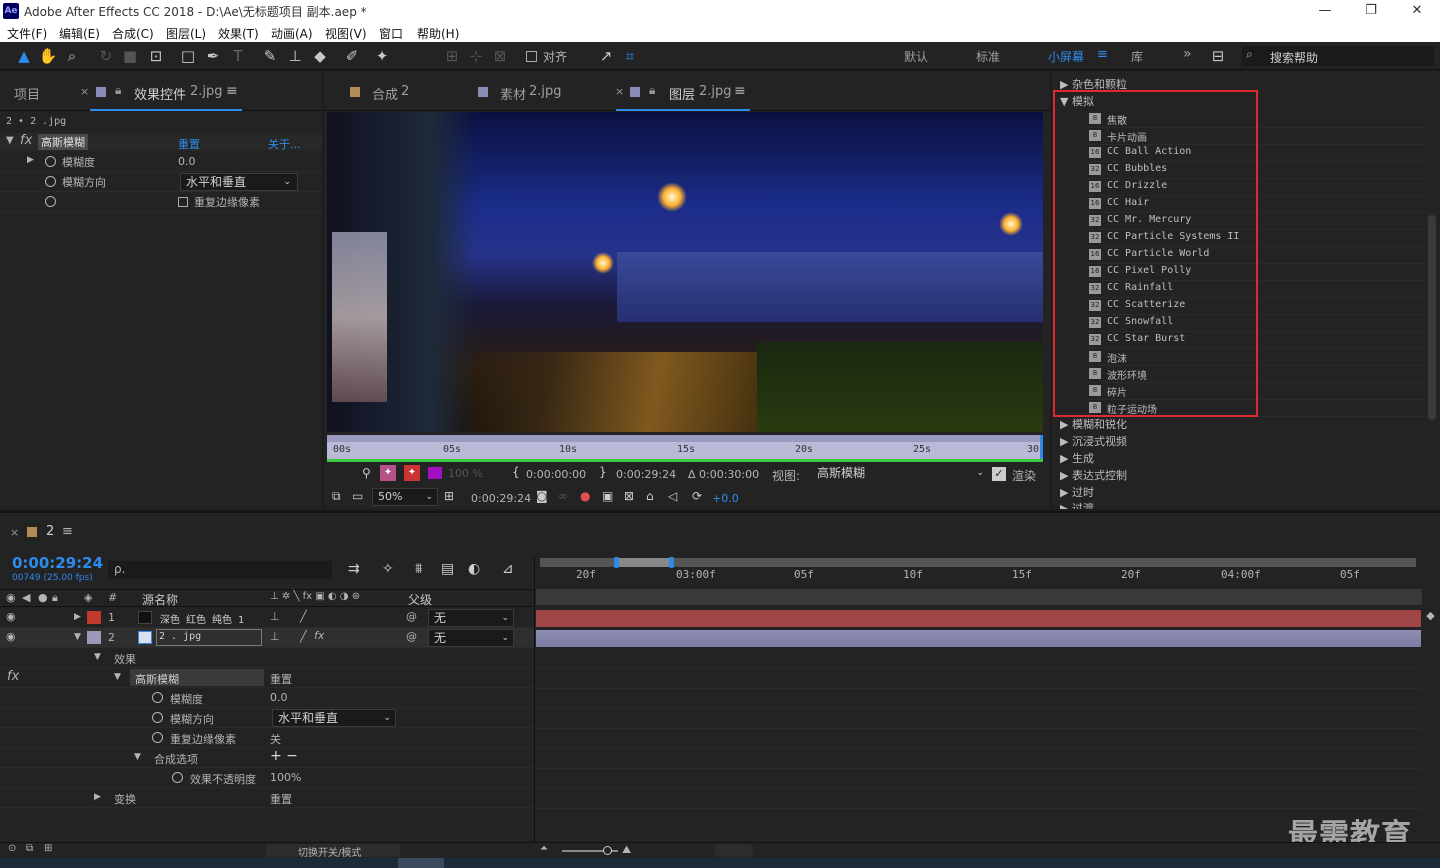  Describe the element at coordinates (1218, 56) in the screenshot. I see `sync-settings-icon: ⊟` at that location.